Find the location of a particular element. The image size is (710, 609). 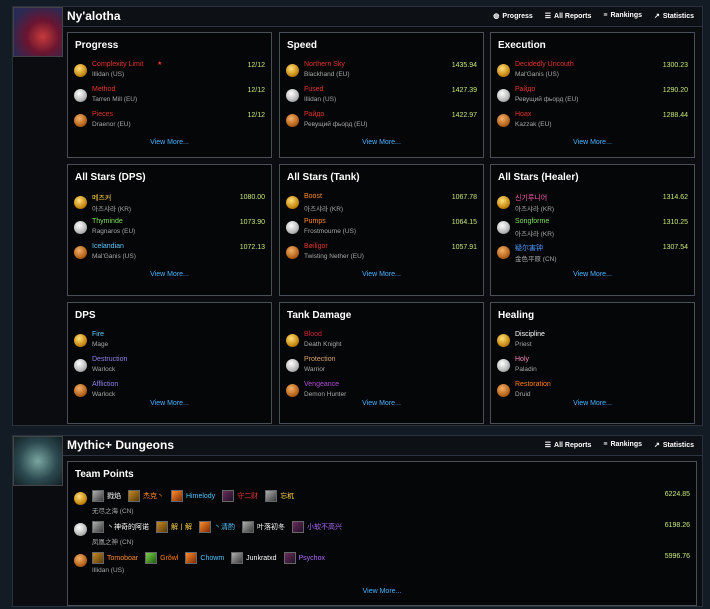

ranking-row: Complexity Limit ★ Illidan (US) 12/12 is located at coordinates (169, 72).